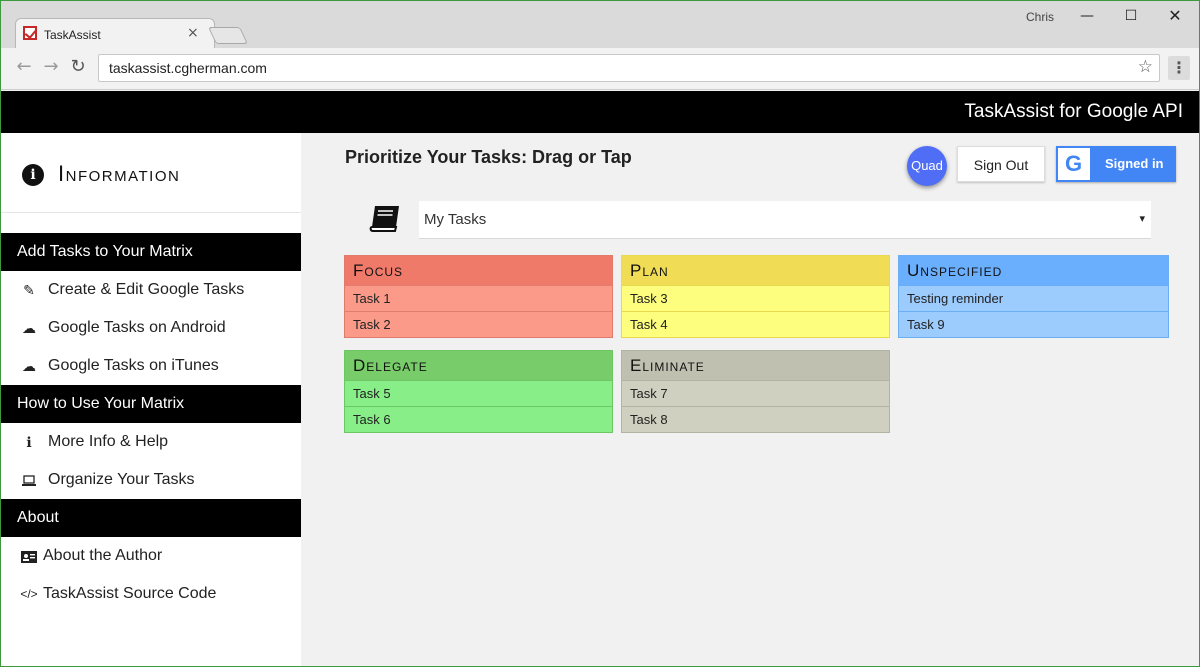 The width and height of the screenshot is (1200, 667). What do you see at coordinates (478, 324) in the screenshot?
I see `task-item: Task 2` at bounding box center [478, 324].